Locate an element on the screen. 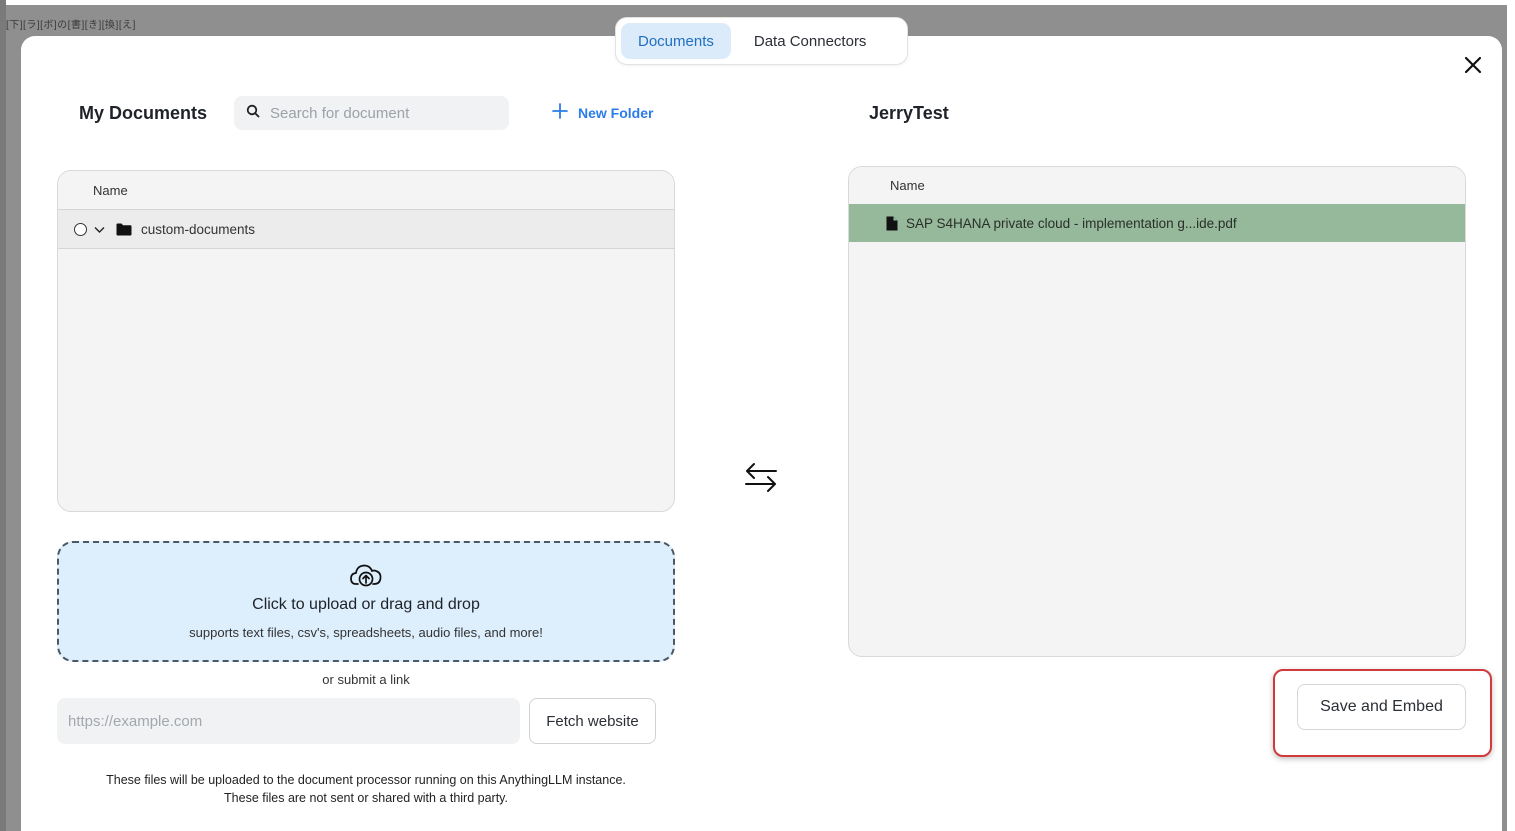 The height and width of the screenshot is (831, 1515). search-box is located at coordinates (371, 113).